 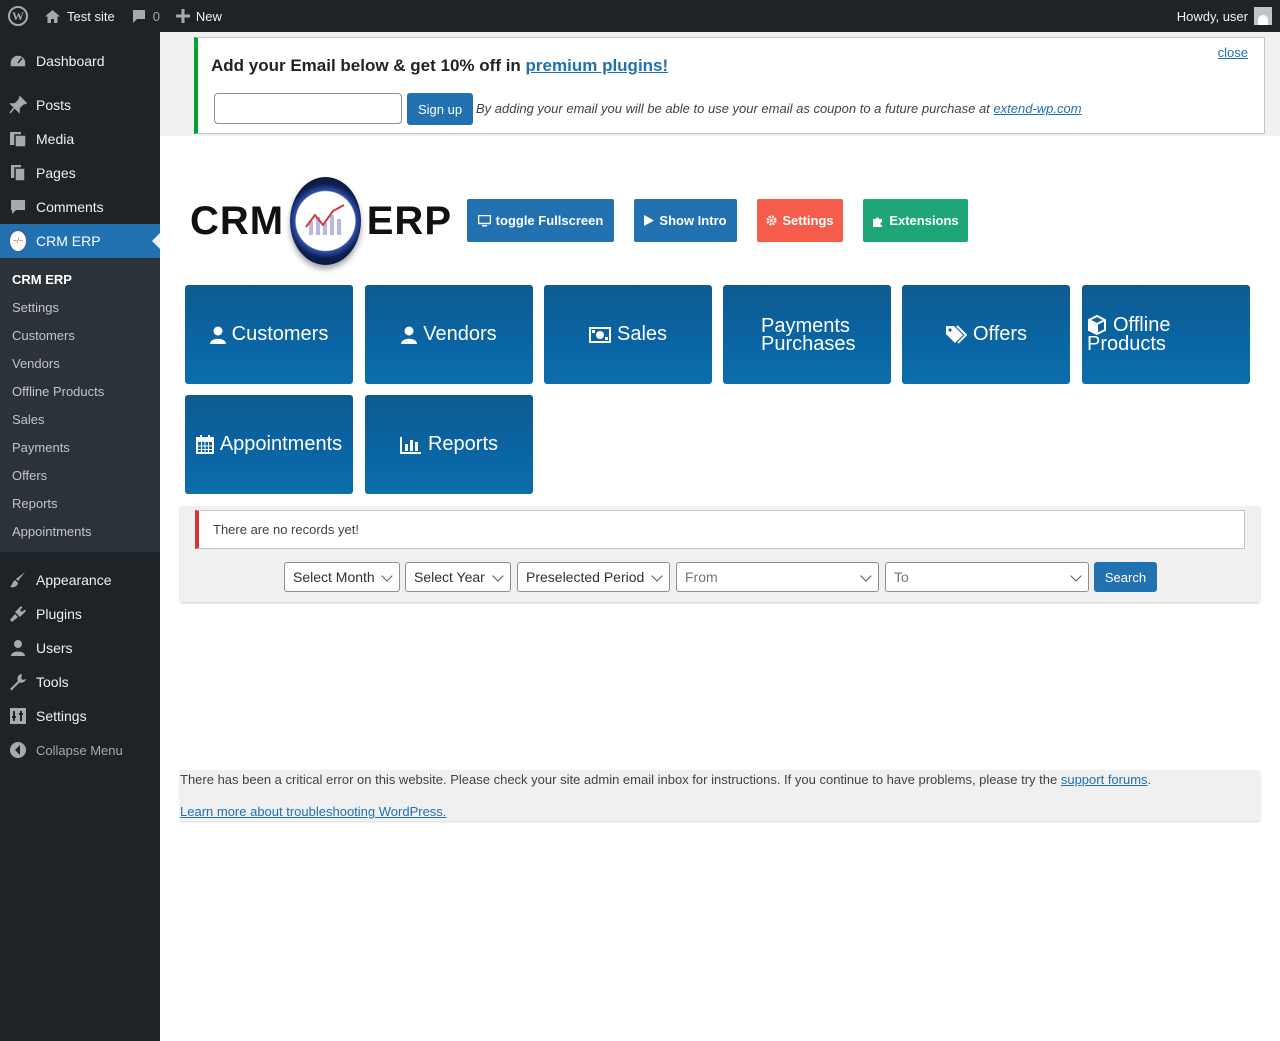 I want to click on tile-sales: Sales, so click(x=628, y=334).